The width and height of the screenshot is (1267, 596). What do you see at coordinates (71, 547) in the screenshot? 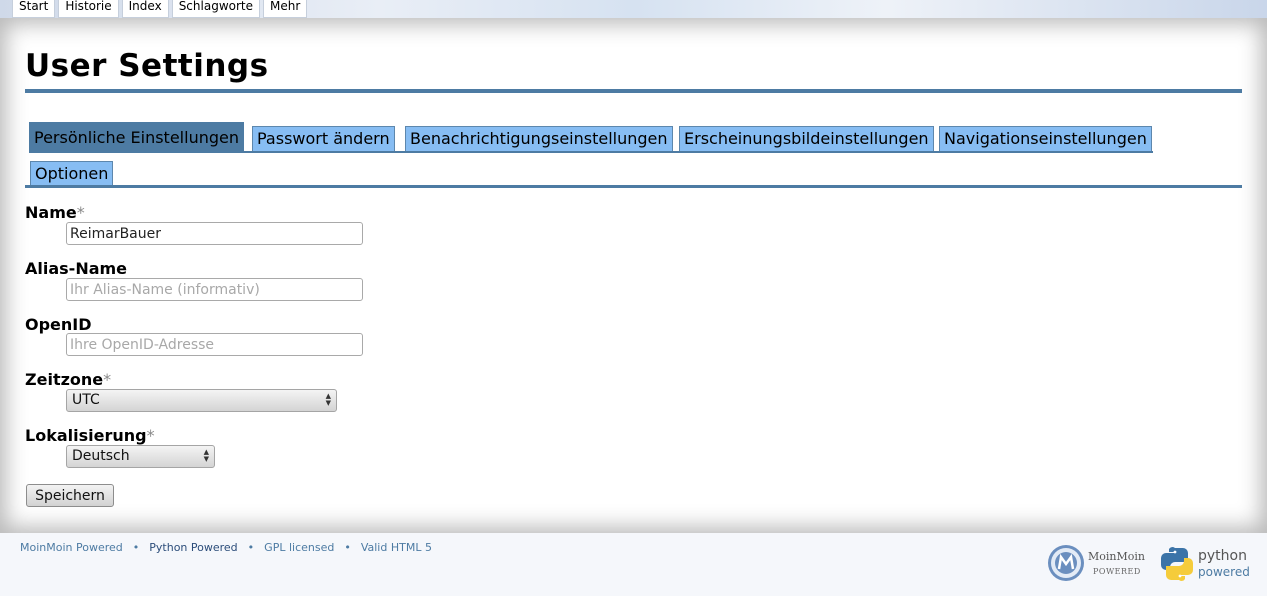
I see `footer-link-moinmoin: MoinMoin Powered` at bounding box center [71, 547].